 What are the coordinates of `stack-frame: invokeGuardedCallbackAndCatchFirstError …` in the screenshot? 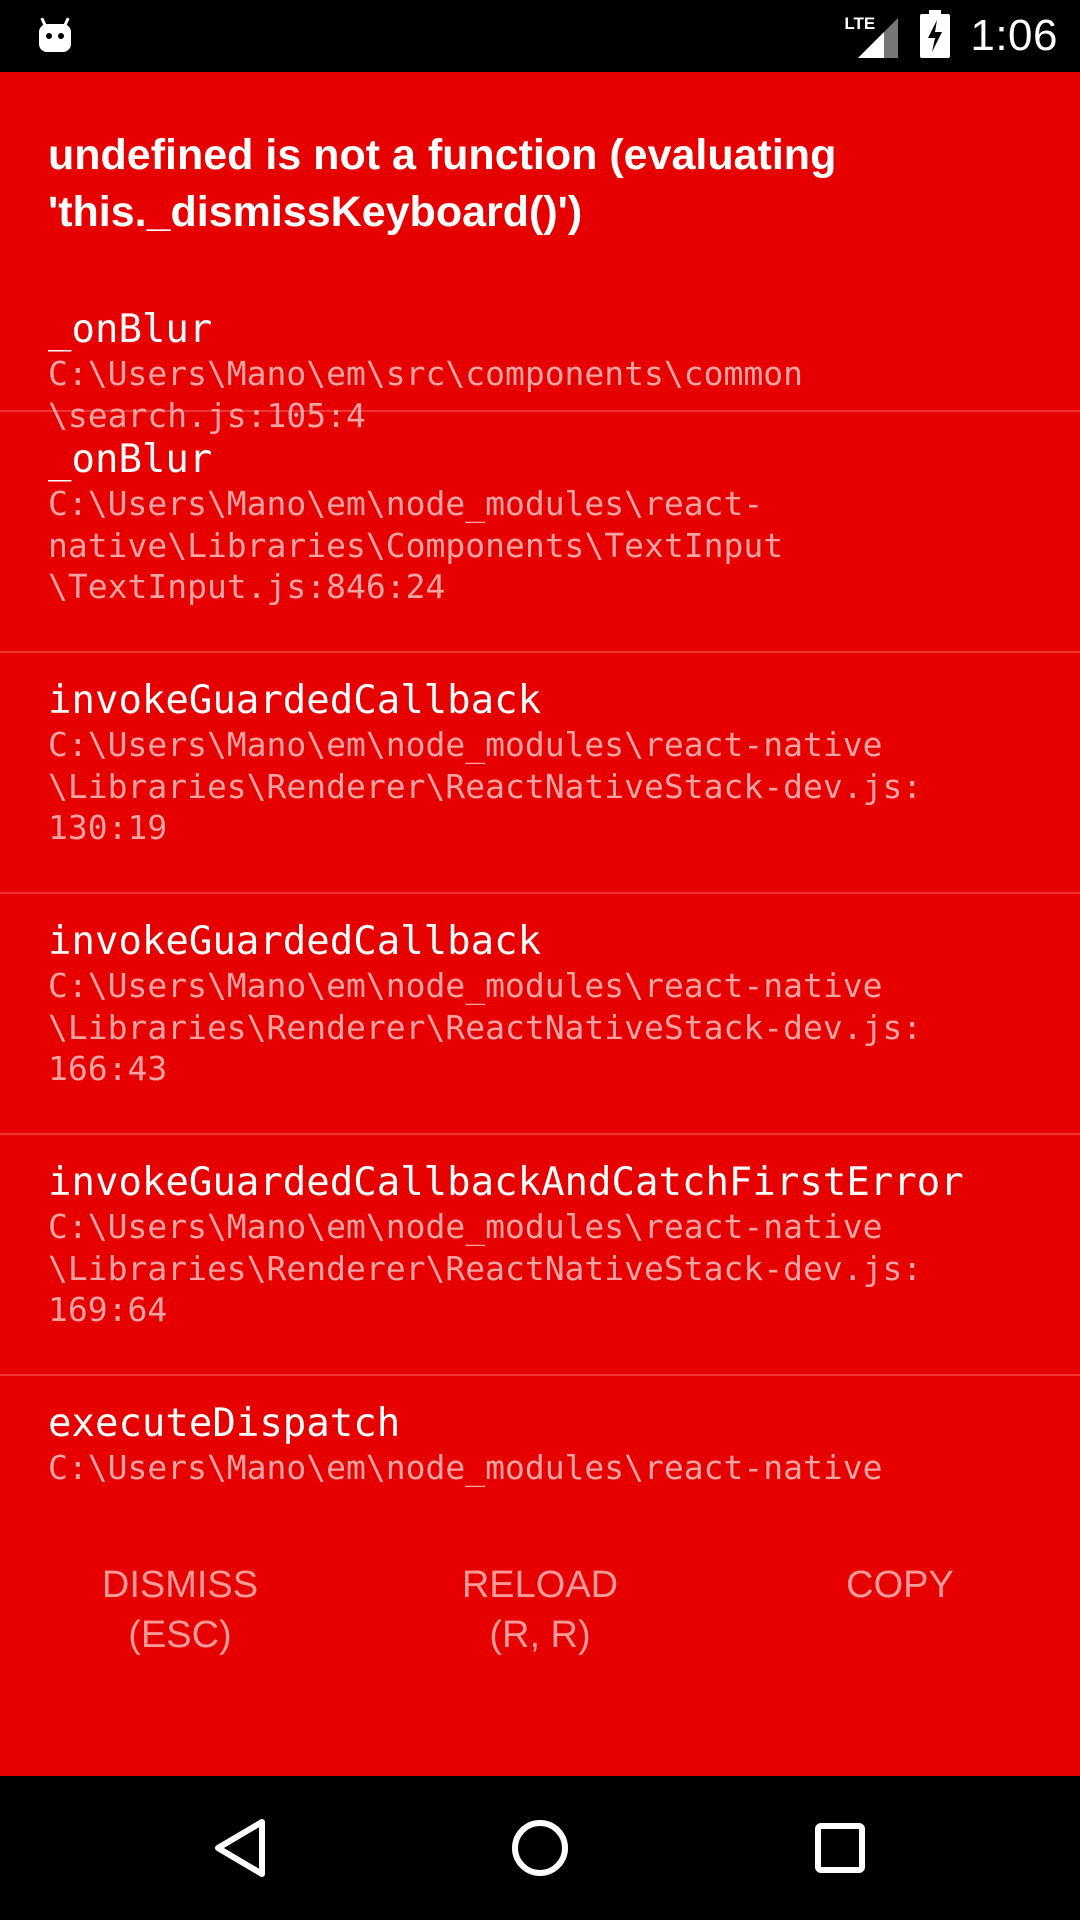 It's located at (540, 1255).